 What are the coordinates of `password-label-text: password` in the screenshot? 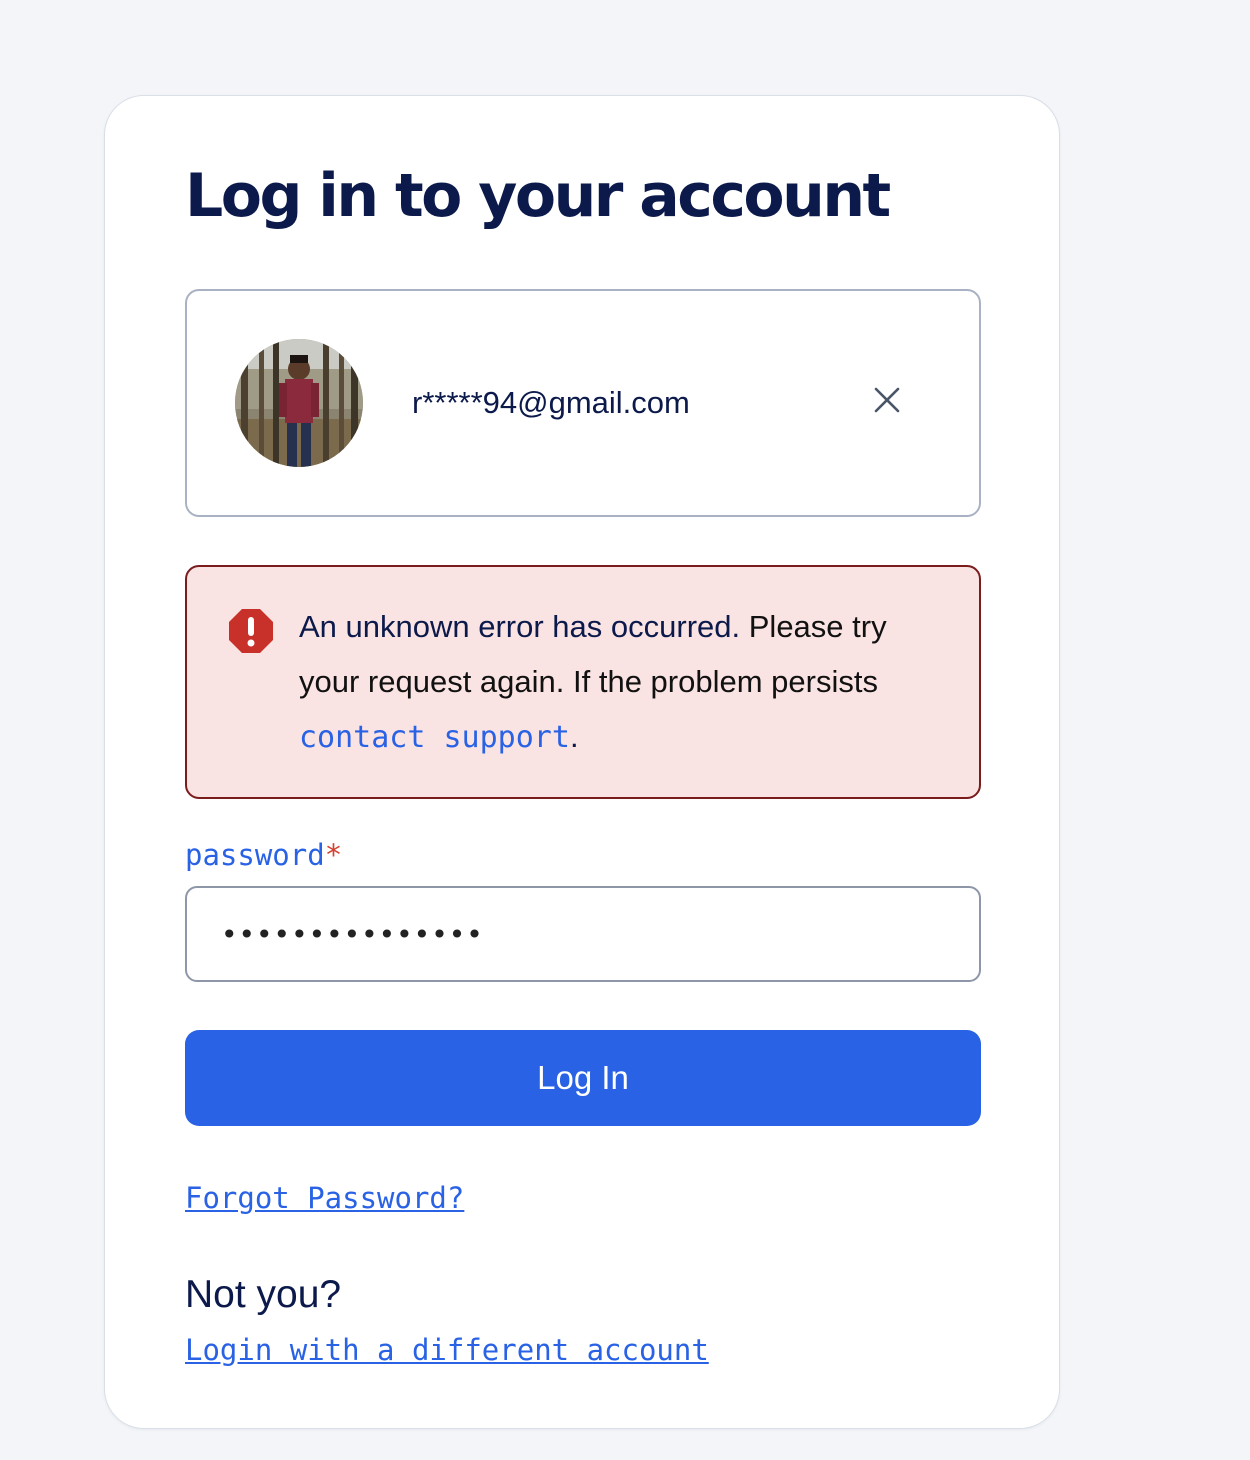 It's located at (255, 855).